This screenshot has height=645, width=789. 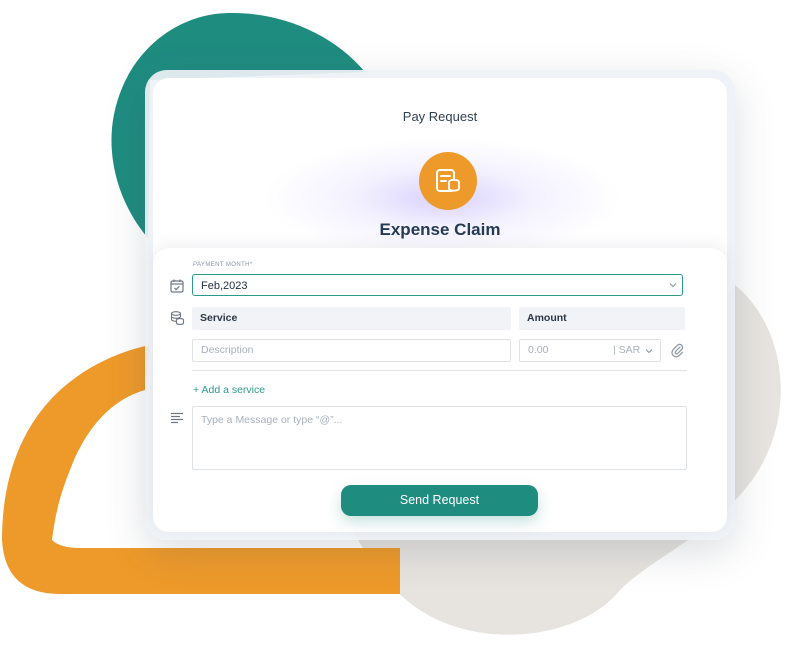 I want to click on calendar-check-icon, so click(x=177, y=286).